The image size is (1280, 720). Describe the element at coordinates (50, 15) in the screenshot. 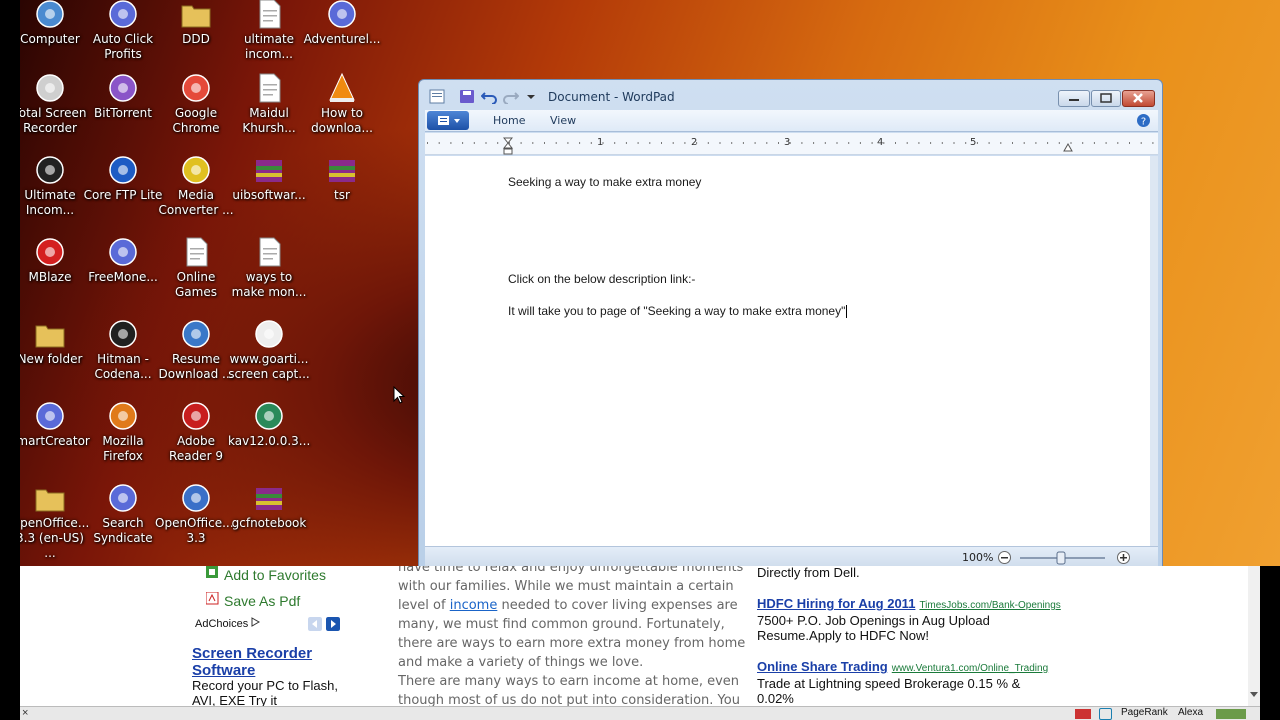

I see `computer-icon` at that location.